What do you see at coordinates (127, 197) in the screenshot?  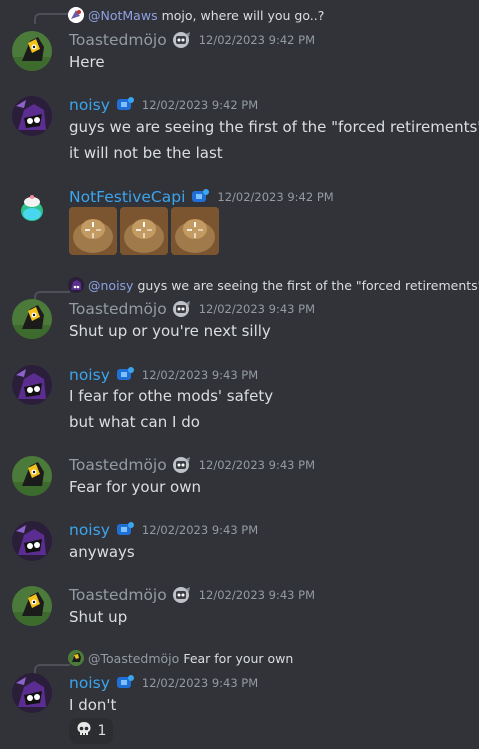 I see `username: NotFestiveCapi` at bounding box center [127, 197].